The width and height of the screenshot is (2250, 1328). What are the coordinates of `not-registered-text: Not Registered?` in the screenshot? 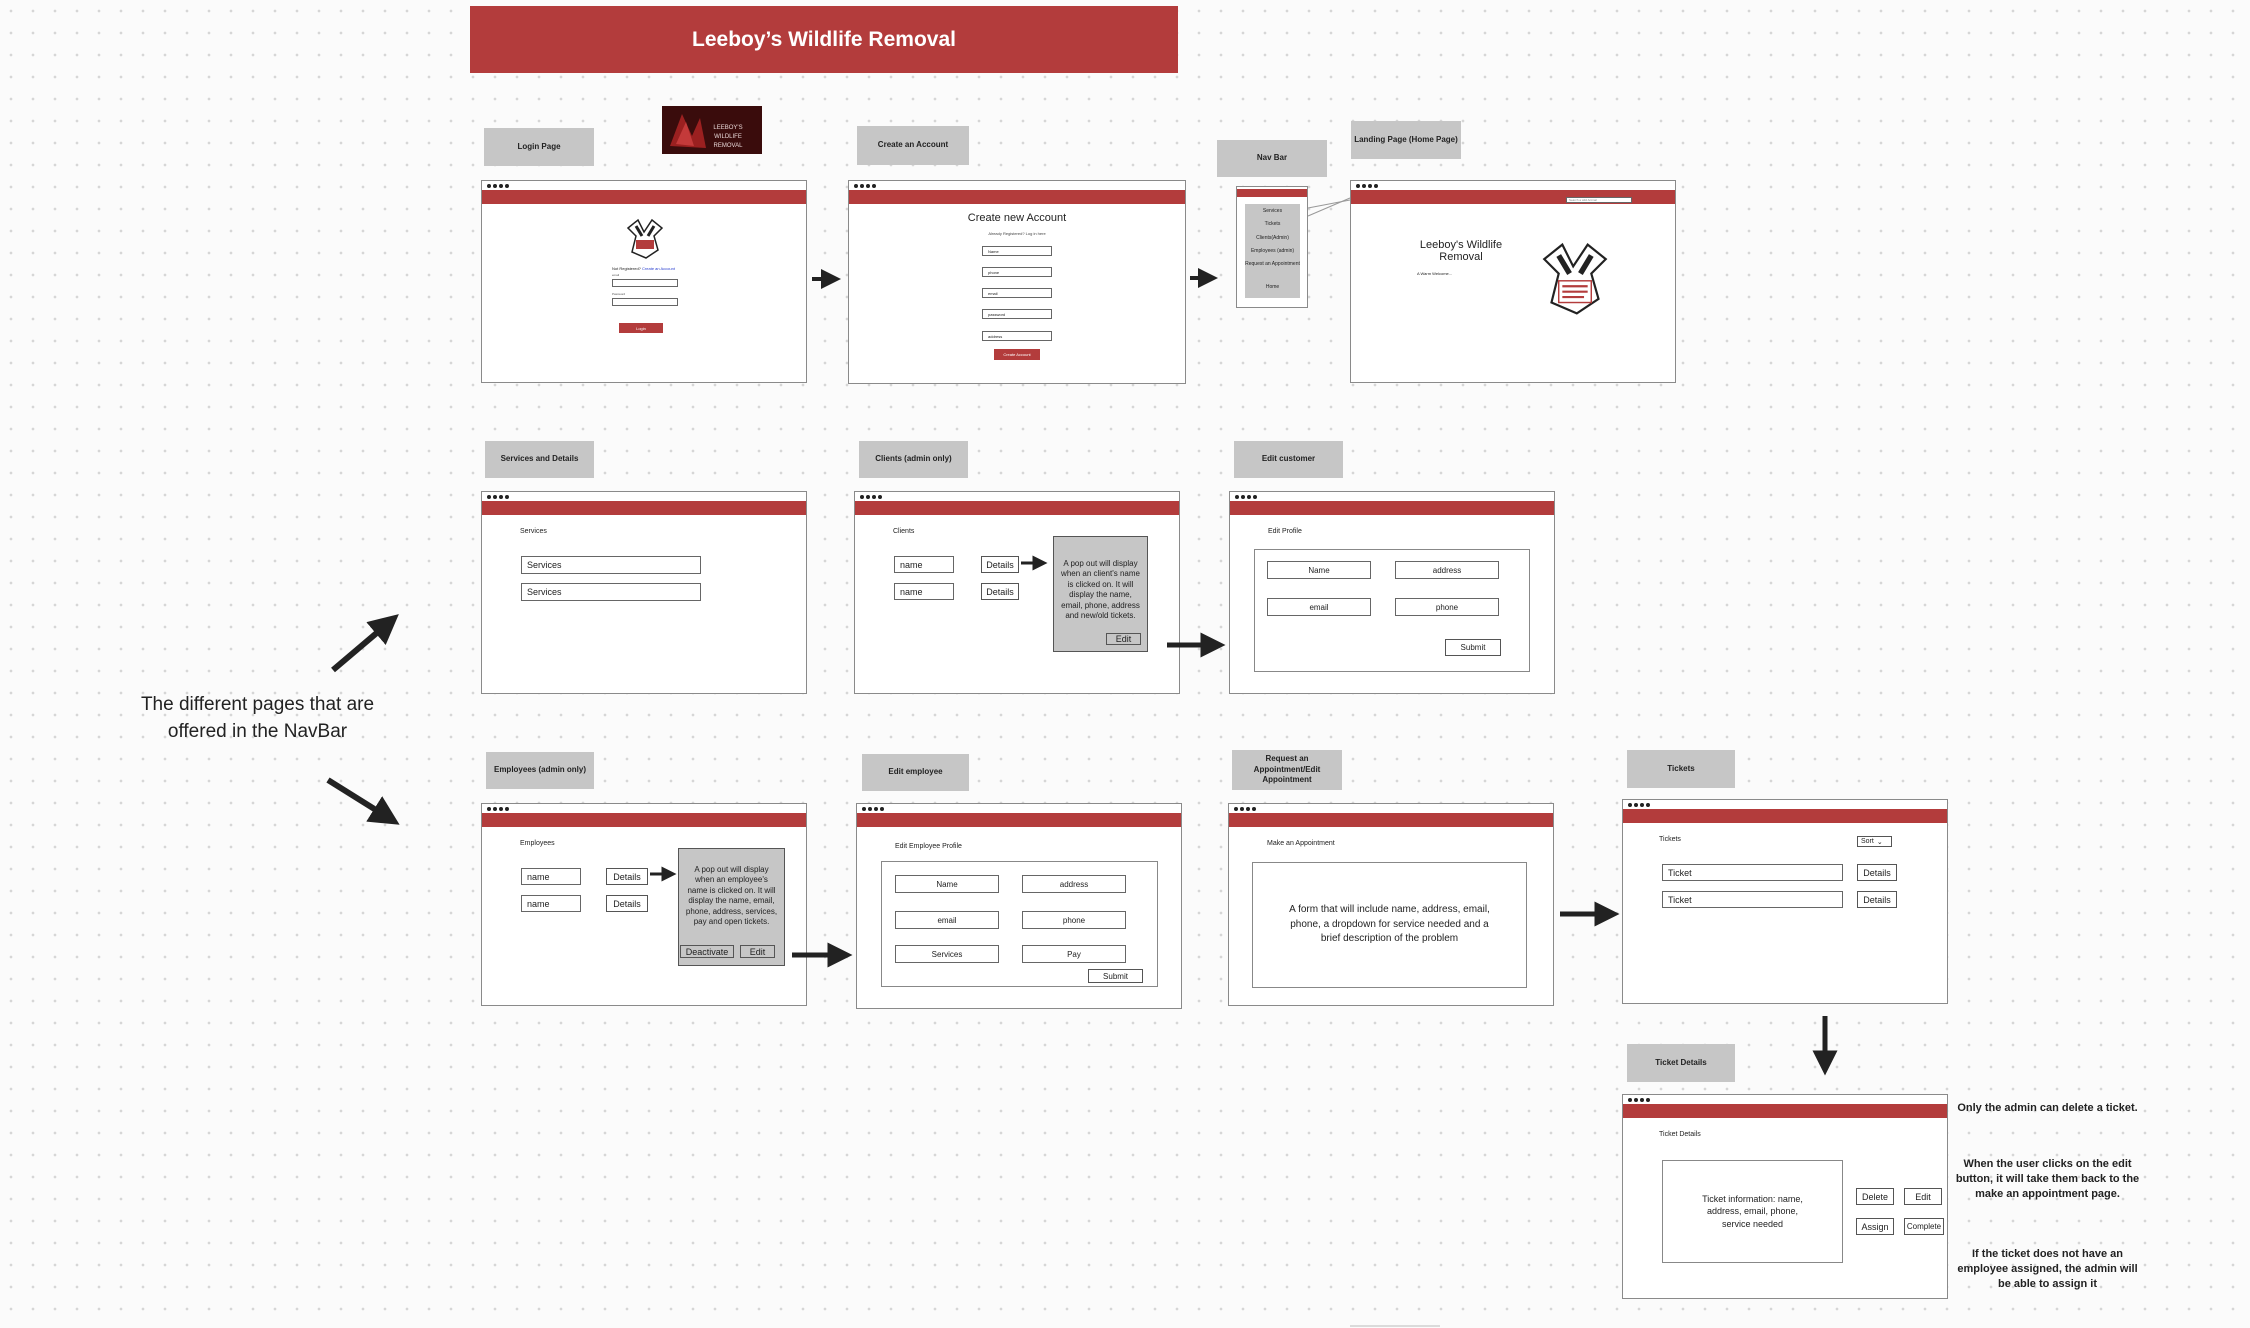 It's located at (626, 268).